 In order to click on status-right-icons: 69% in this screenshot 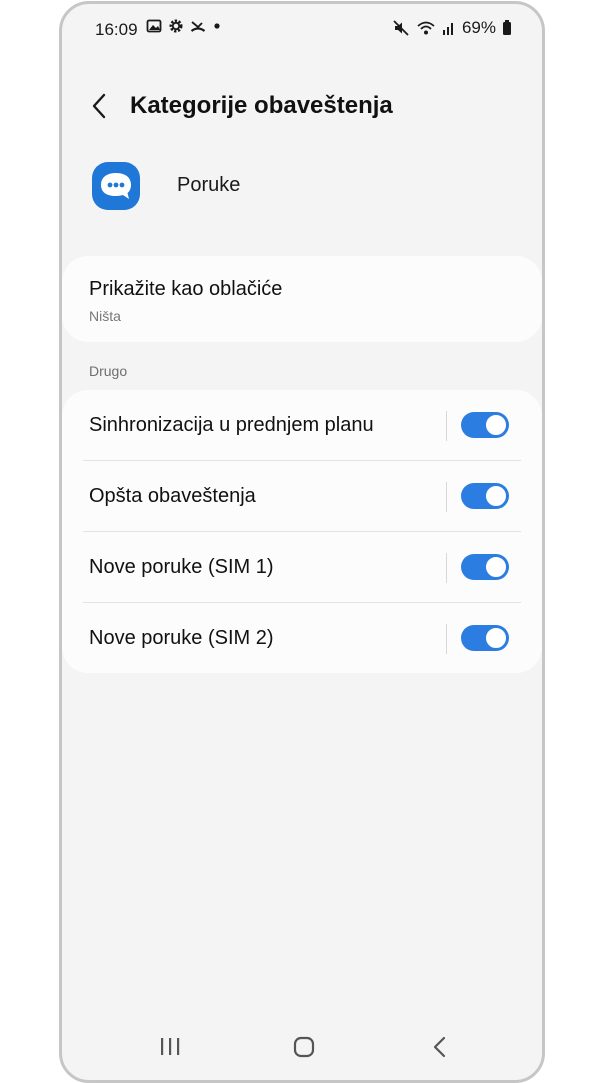, I will do `click(452, 28)`.